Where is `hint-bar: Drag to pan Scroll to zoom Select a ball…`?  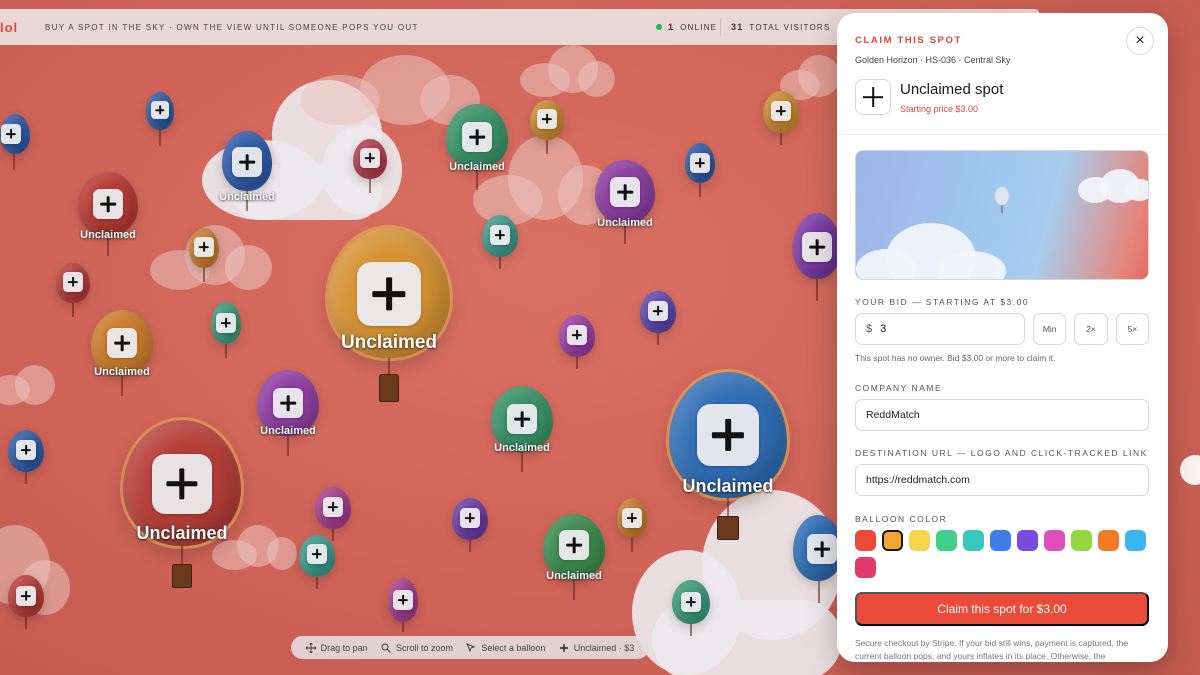
hint-bar: Drag to pan Scroll to zoom Select a ball… is located at coordinates (470, 647).